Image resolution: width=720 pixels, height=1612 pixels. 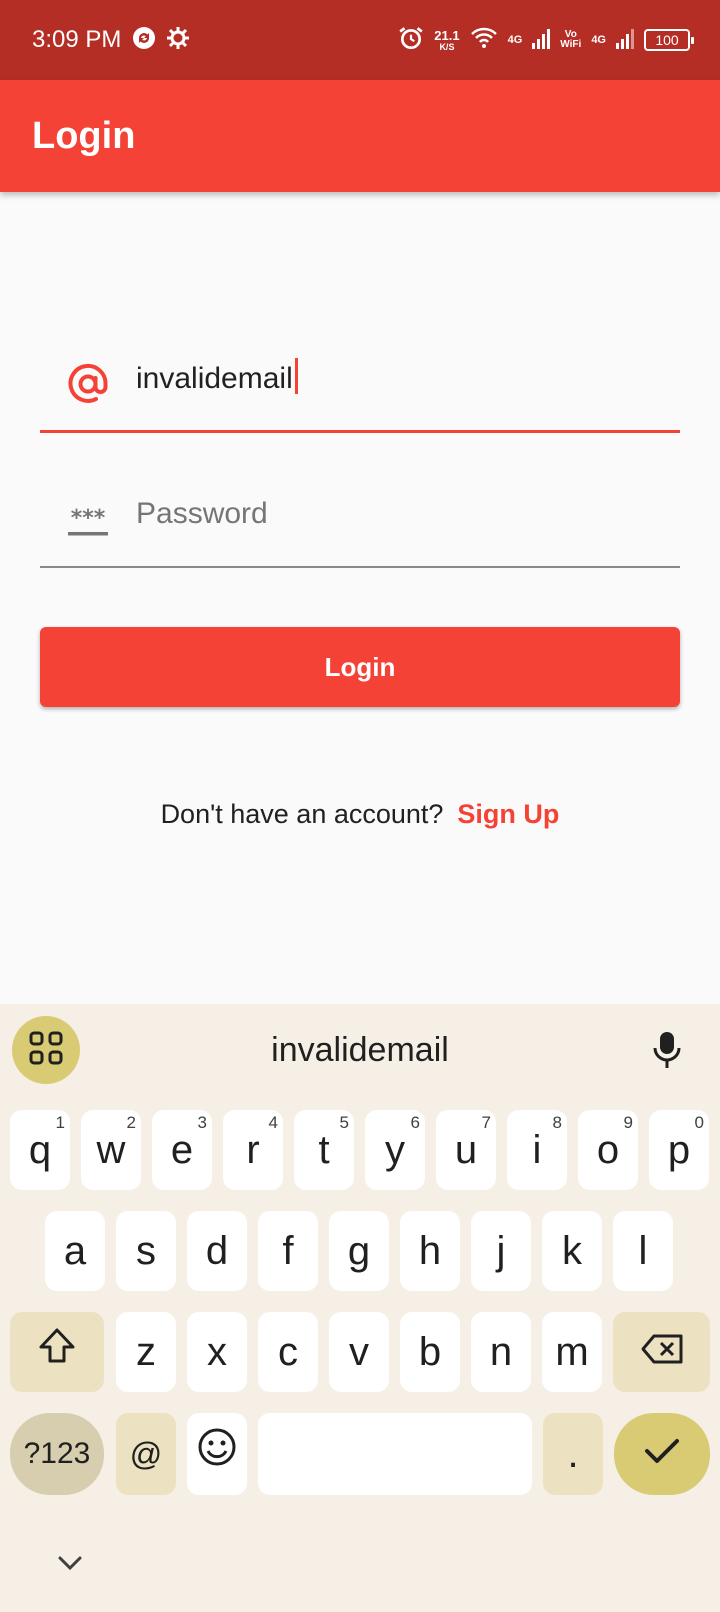 I want to click on password-icon: ***, so click(x=88, y=525).